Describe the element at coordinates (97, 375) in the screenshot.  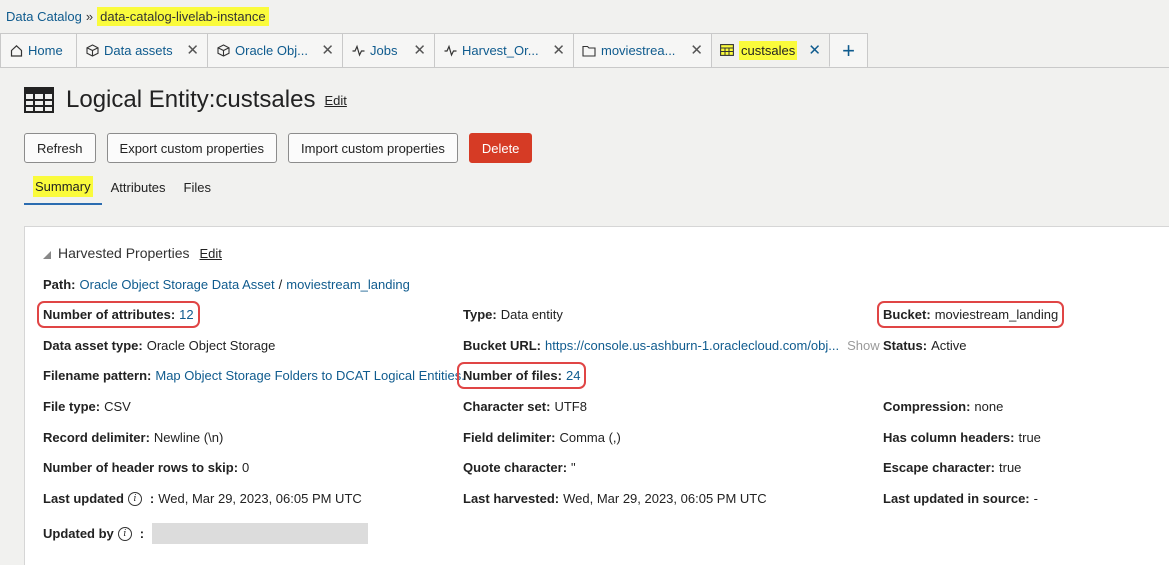
I see `prop-key: Filename pattern:` at that location.